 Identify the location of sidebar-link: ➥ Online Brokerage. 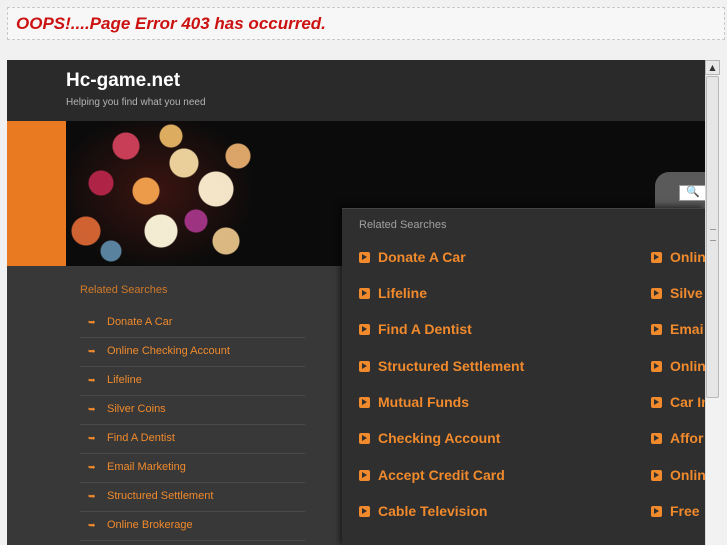
(192, 526).